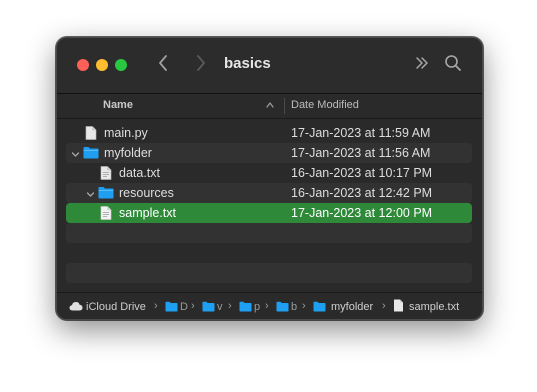  I want to click on back-button, so click(163, 63).